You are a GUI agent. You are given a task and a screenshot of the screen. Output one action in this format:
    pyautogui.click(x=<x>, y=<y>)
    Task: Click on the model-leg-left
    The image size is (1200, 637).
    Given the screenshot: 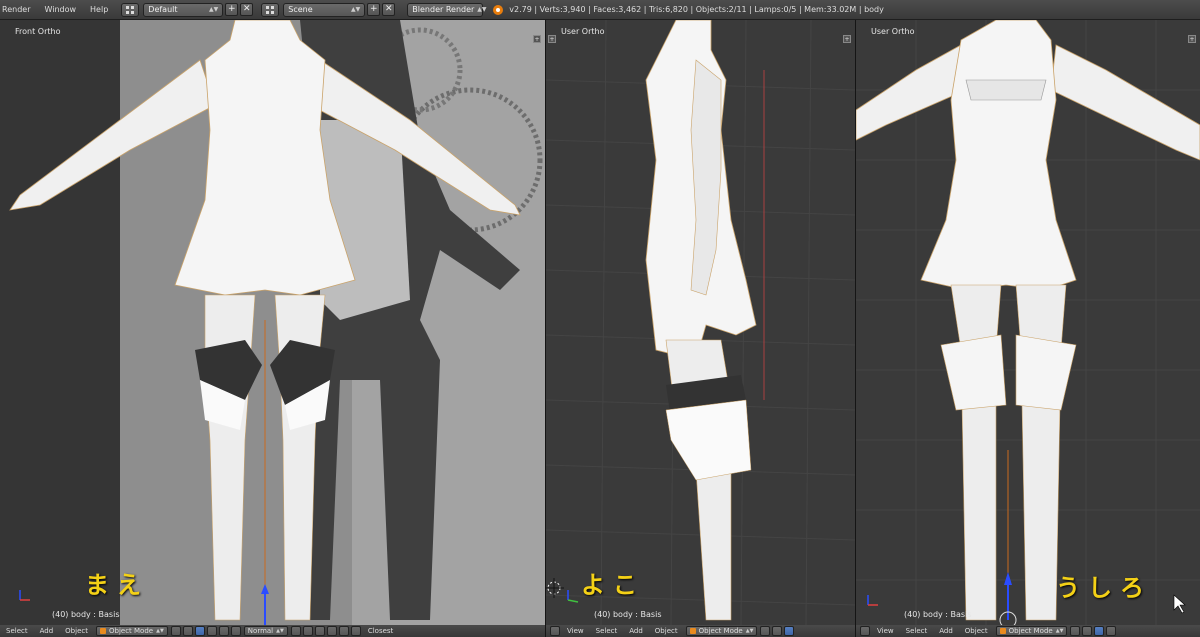 What is the action you would take?
    pyautogui.click(x=976, y=452)
    